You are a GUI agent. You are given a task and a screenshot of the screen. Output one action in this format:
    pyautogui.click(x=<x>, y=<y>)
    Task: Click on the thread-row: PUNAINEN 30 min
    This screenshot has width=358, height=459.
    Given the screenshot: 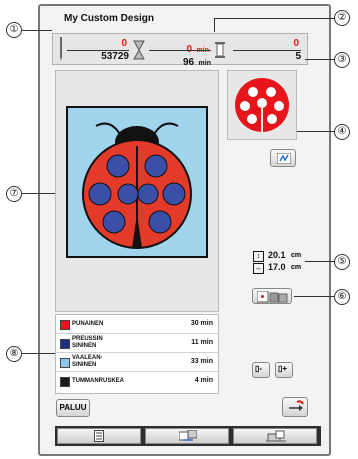 What is the action you would take?
    pyautogui.click(x=137, y=324)
    